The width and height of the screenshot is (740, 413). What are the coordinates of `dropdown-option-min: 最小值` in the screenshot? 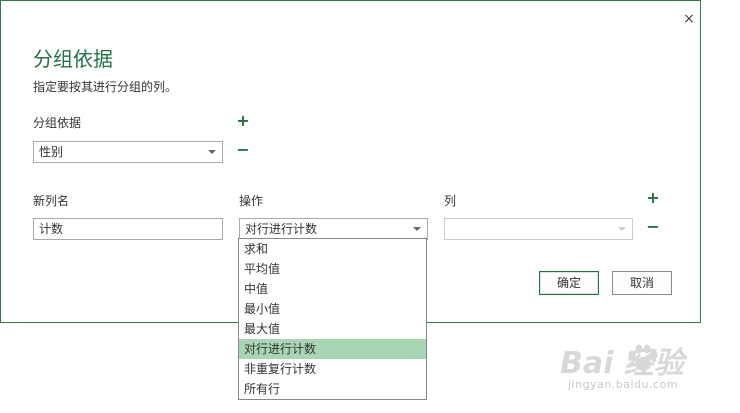 It's located at (332, 309).